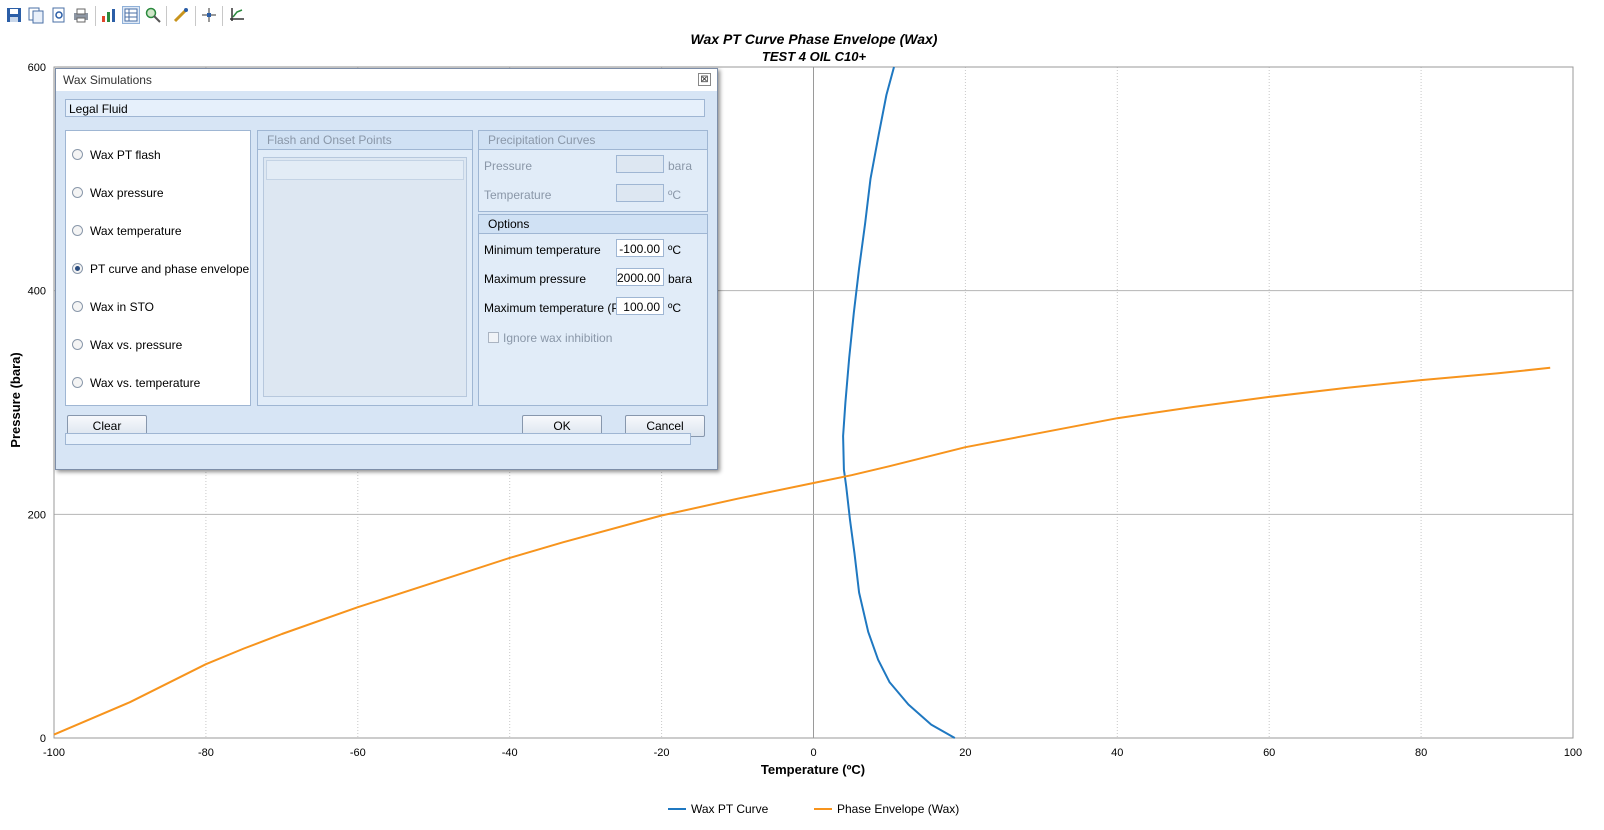 The width and height of the screenshot is (1604, 830). Describe the element at coordinates (898, 809) in the screenshot. I see `legend-label-phase-envelope: Phase Envelope (Wax)` at that location.